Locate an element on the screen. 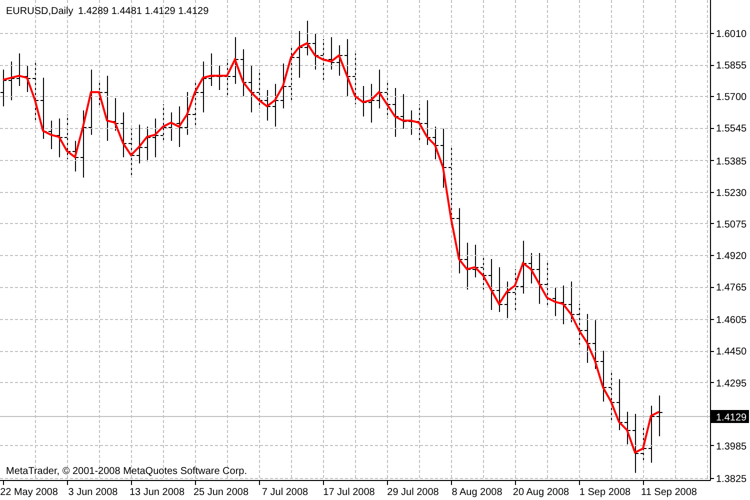 This screenshot has height=500, width=750. price-label: 1.5855 is located at coordinates (731, 66).